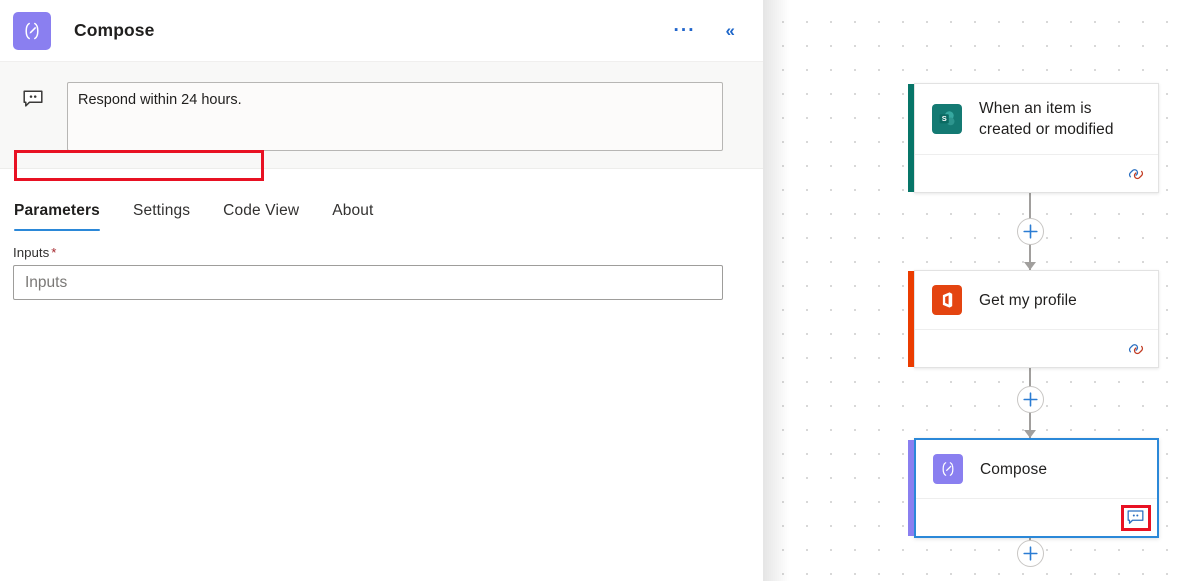 The width and height of the screenshot is (1178, 581). I want to click on node-header: S When an item is created or modified, so click(1036, 119).